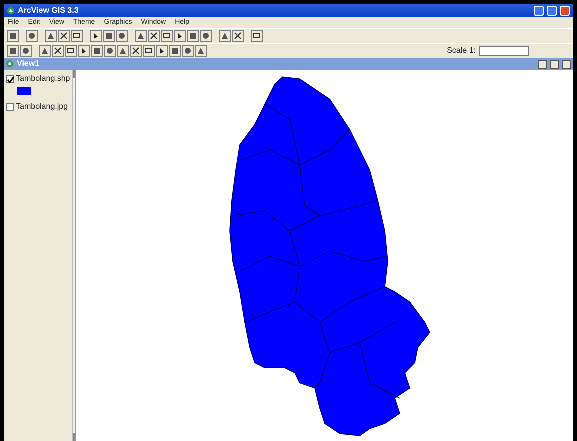  What do you see at coordinates (552, 11) in the screenshot?
I see `maximize-button` at bounding box center [552, 11].